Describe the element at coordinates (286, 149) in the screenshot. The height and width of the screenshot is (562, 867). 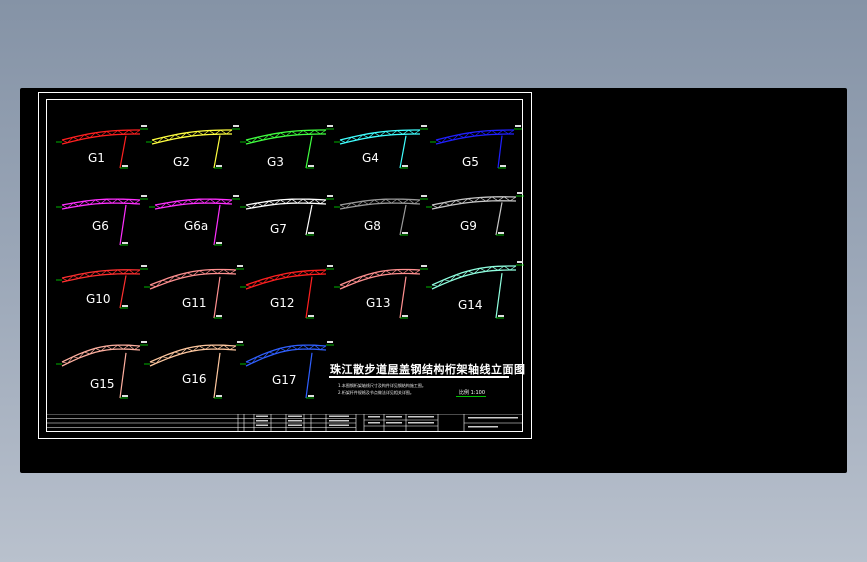
I see `truss-g3` at that location.